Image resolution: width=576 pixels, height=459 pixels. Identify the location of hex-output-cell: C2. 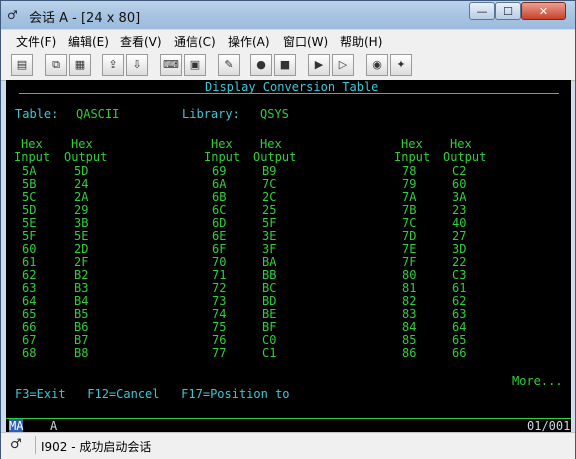
(459, 171).